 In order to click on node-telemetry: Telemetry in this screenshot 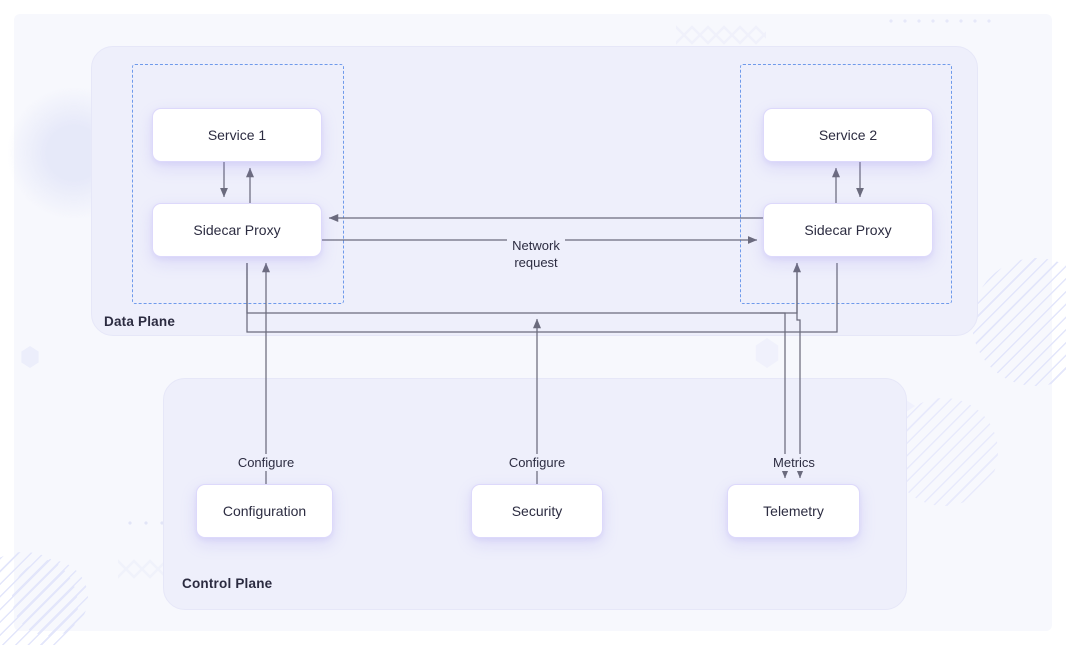, I will do `click(793, 511)`.